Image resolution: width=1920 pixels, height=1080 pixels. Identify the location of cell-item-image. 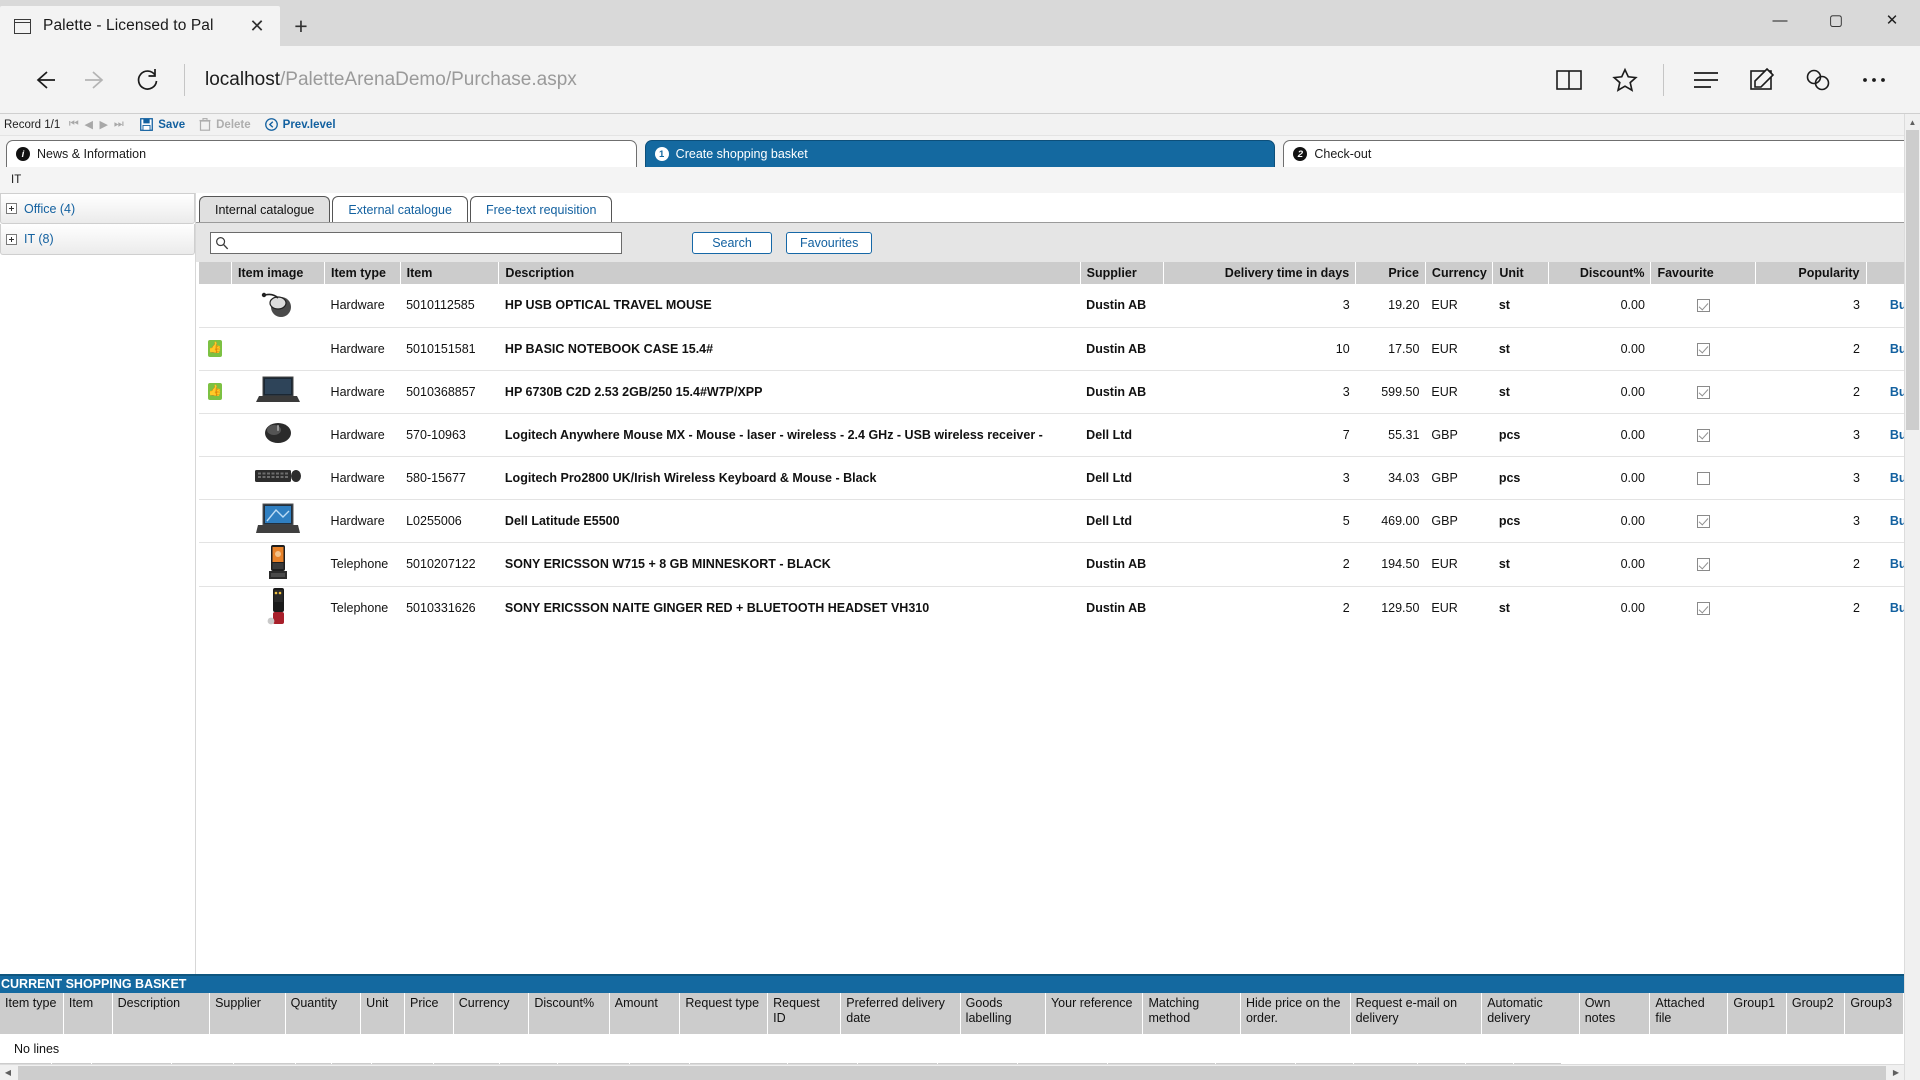
(278, 392).